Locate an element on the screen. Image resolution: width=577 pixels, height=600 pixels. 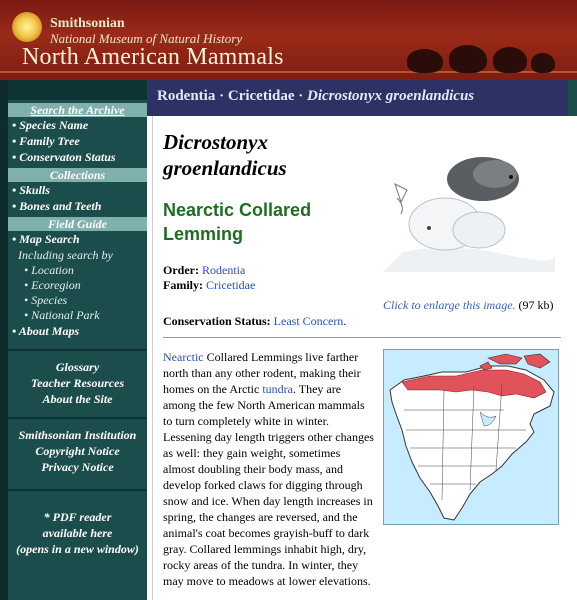
image-caption: Click to enlarge this image. (97 kb) is located at coordinates (473, 305).